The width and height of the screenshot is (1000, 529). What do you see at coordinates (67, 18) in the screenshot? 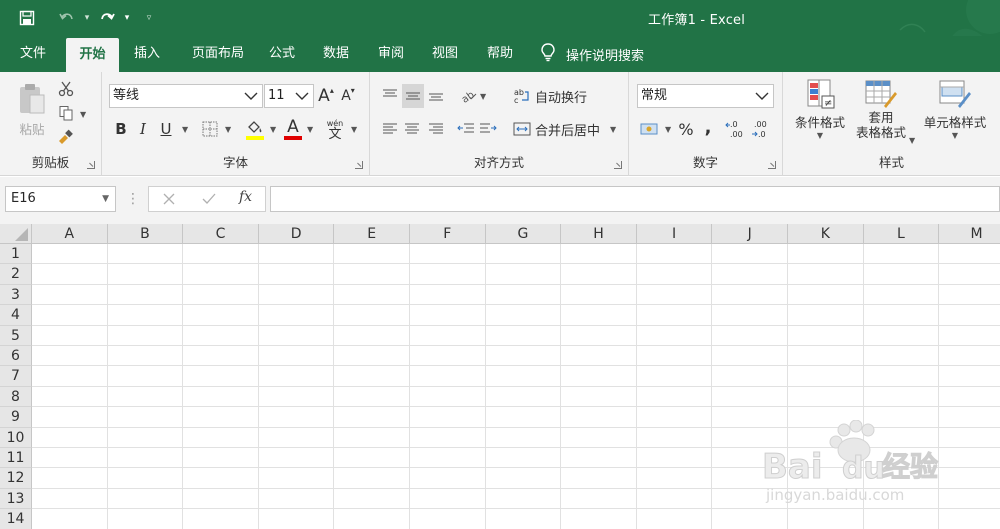
I see `undo-icon` at bounding box center [67, 18].